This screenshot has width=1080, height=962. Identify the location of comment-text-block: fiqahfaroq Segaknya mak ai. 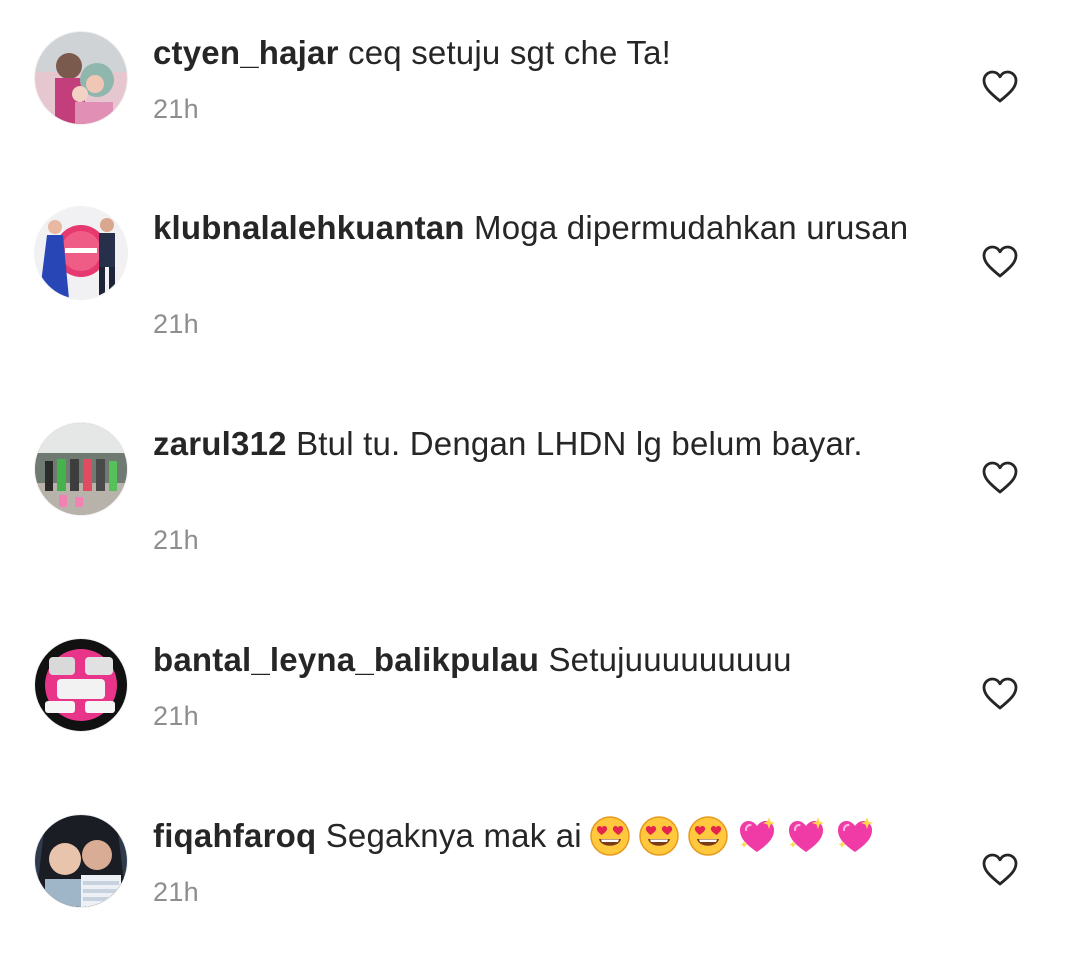
(538, 836).